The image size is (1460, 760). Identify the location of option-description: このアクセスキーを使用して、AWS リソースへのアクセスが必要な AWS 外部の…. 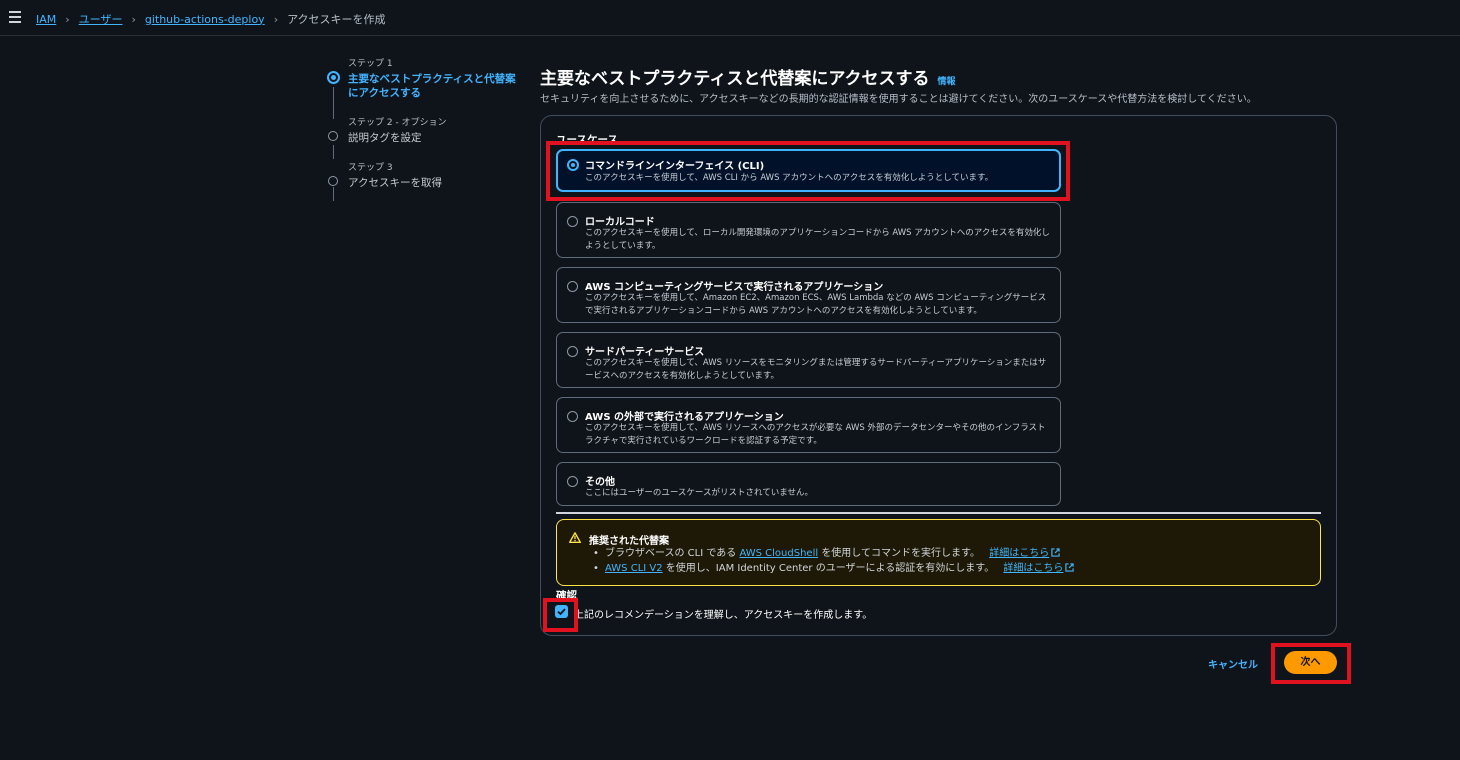
(815, 434).